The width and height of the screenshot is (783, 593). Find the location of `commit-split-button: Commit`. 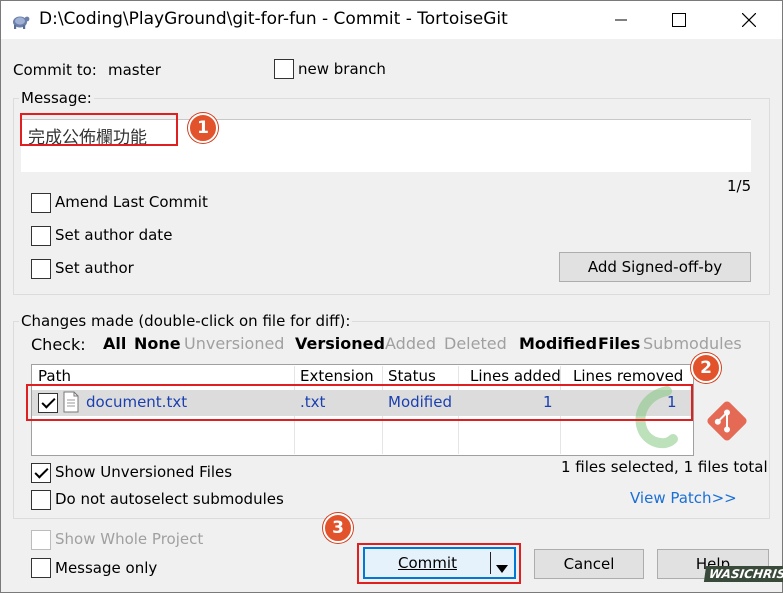

commit-split-button: Commit is located at coordinates (439, 563).